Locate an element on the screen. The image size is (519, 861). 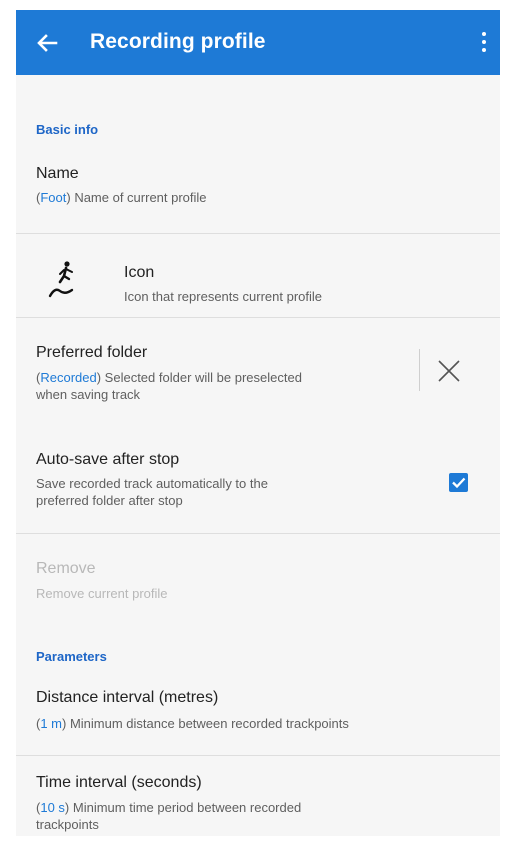
icon-title: Icon is located at coordinates (139, 272).